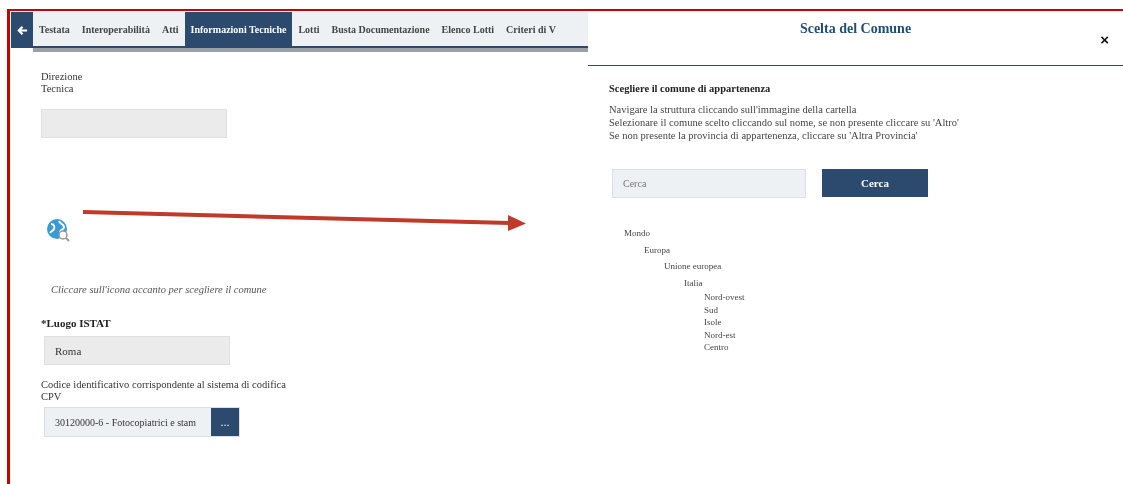 The width and height of the screenshot is (1123, 484). I want to click on tab: Informazioni Tecniche, so click(238, 29).